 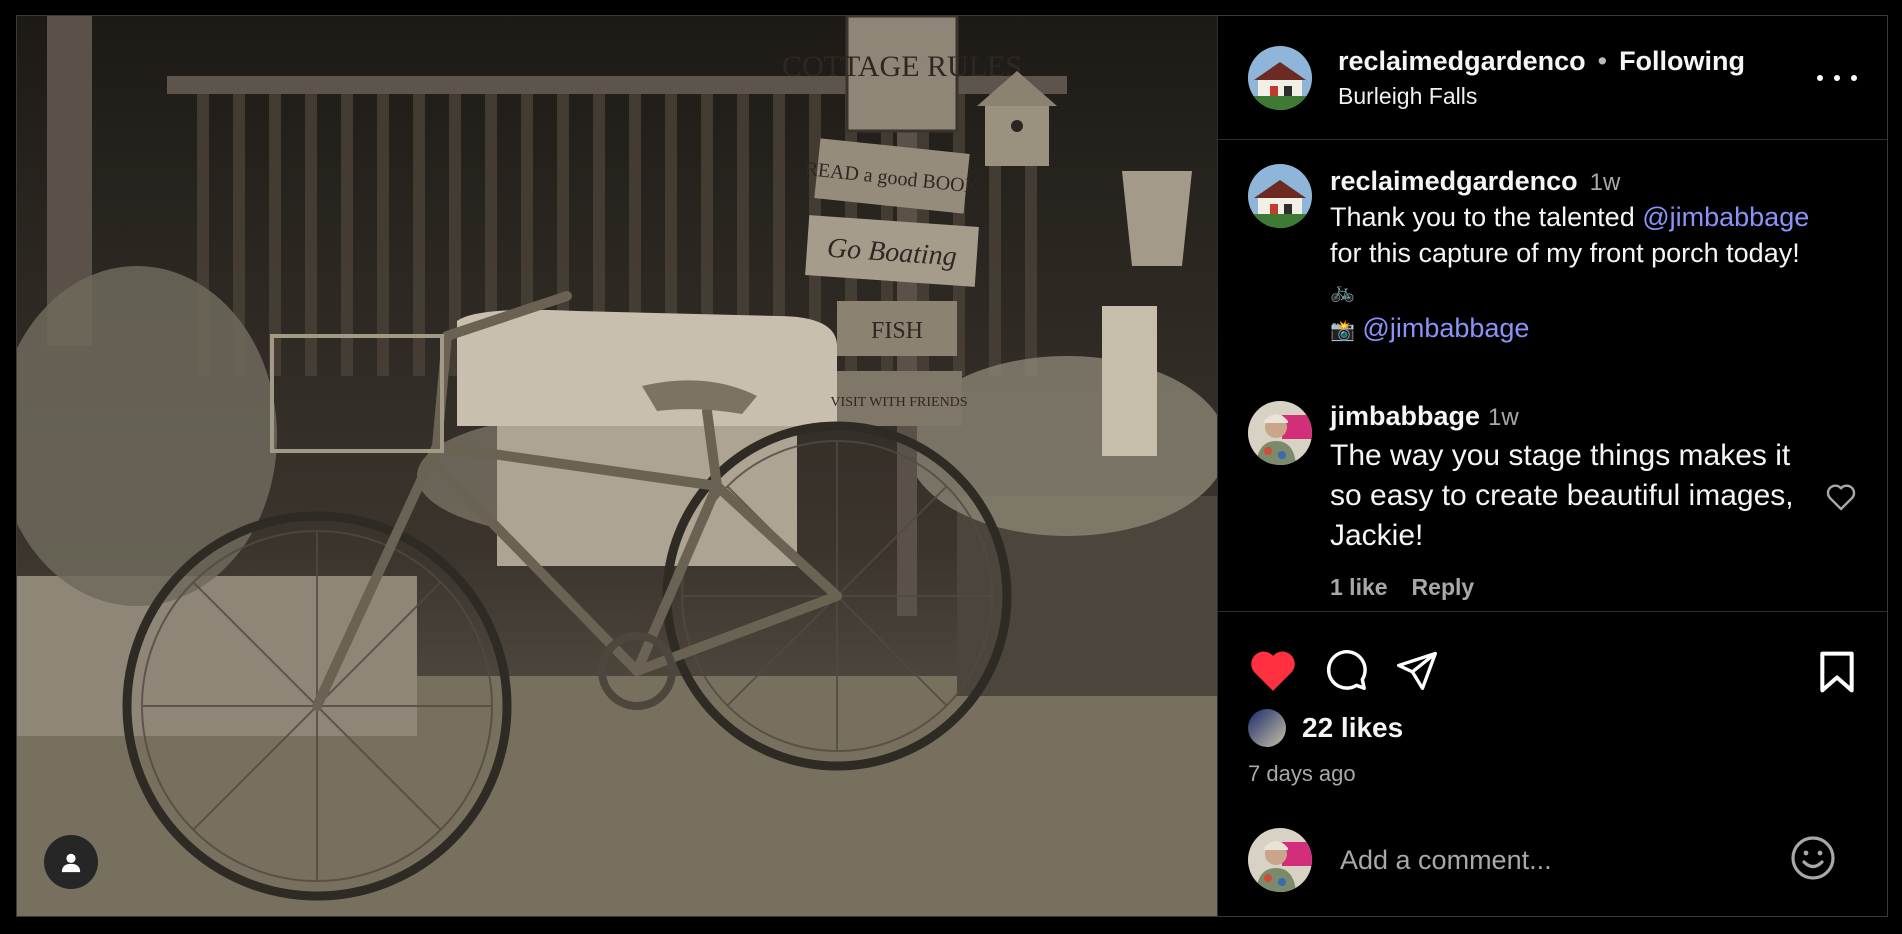 I want to click on add-comment-input, so click(x=1550, y=860).